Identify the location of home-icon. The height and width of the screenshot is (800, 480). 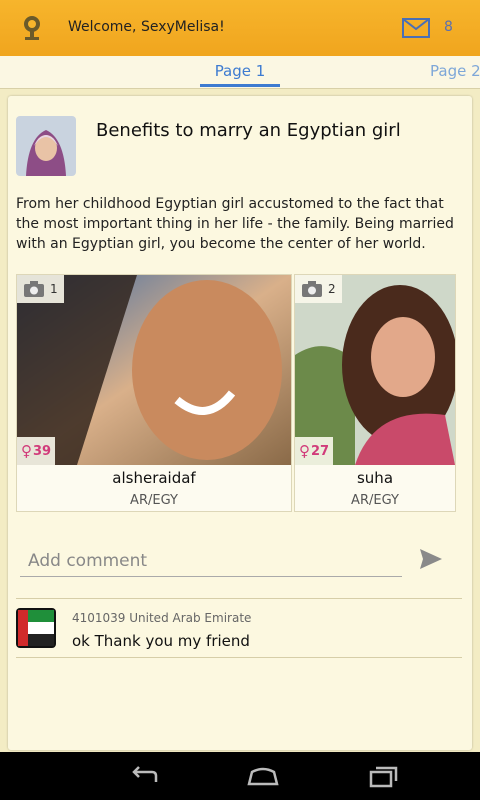
(263, 776).